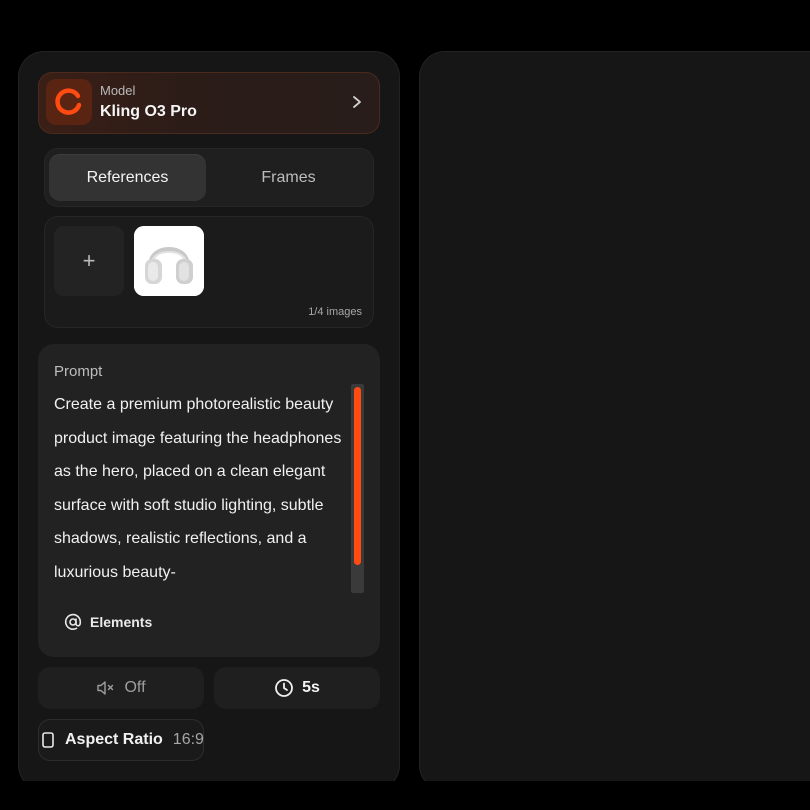 This screenshot has width=810, height=810. What do you see at coordinates (121, 622) in the screenshot?
I see `elements-label: Elements` at bounding box center [121, 622].